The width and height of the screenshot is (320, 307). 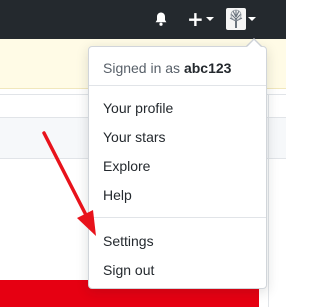 I want to click on dropdown-pointer-fill, so click(x=254, y=43).